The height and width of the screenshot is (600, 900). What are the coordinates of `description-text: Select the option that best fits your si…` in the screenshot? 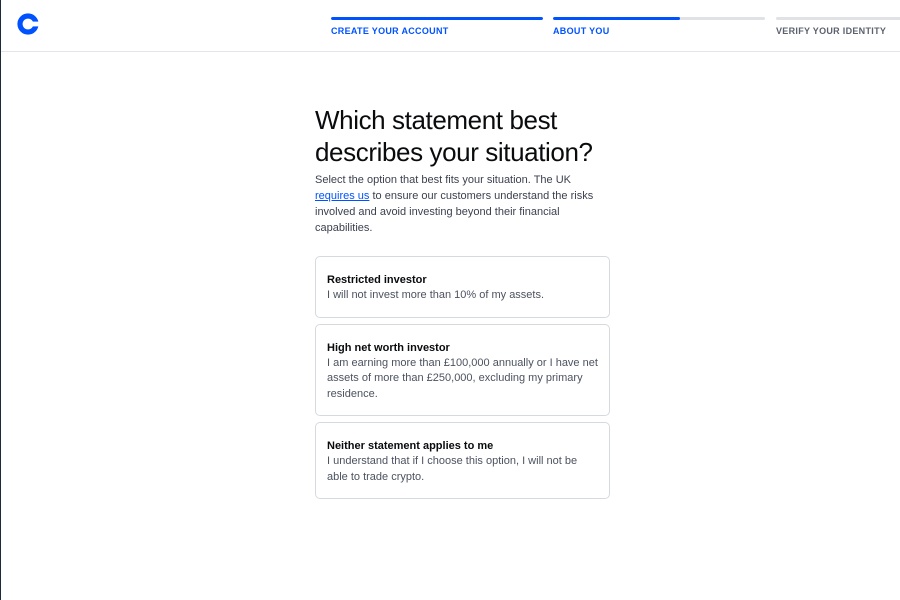 It's located at (443, 180).